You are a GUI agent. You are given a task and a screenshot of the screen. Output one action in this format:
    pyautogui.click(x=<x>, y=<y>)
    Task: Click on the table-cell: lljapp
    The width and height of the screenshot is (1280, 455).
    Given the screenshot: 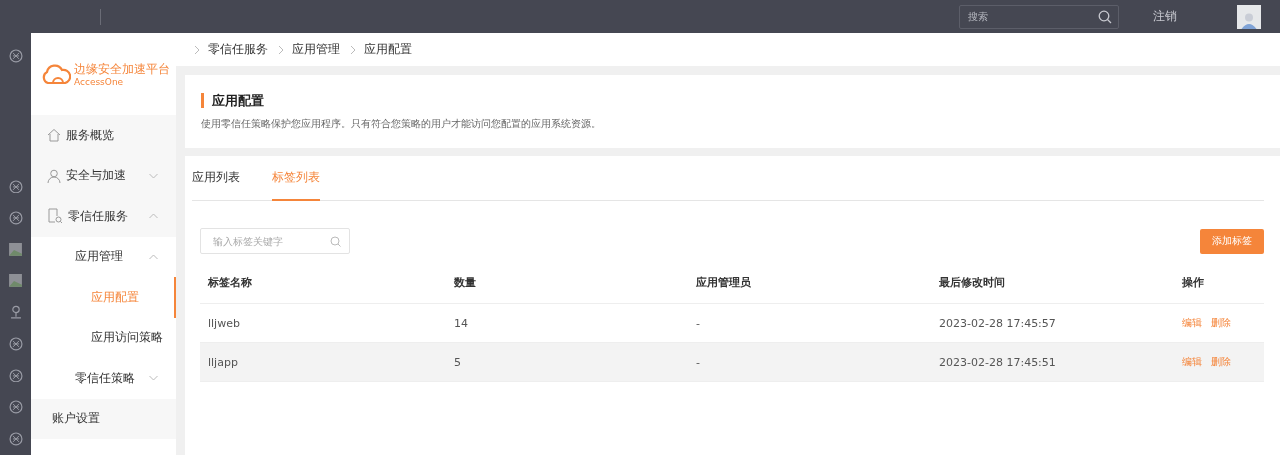 What is the action you would take?
    pyautogui.click(x=323, y=362)
    